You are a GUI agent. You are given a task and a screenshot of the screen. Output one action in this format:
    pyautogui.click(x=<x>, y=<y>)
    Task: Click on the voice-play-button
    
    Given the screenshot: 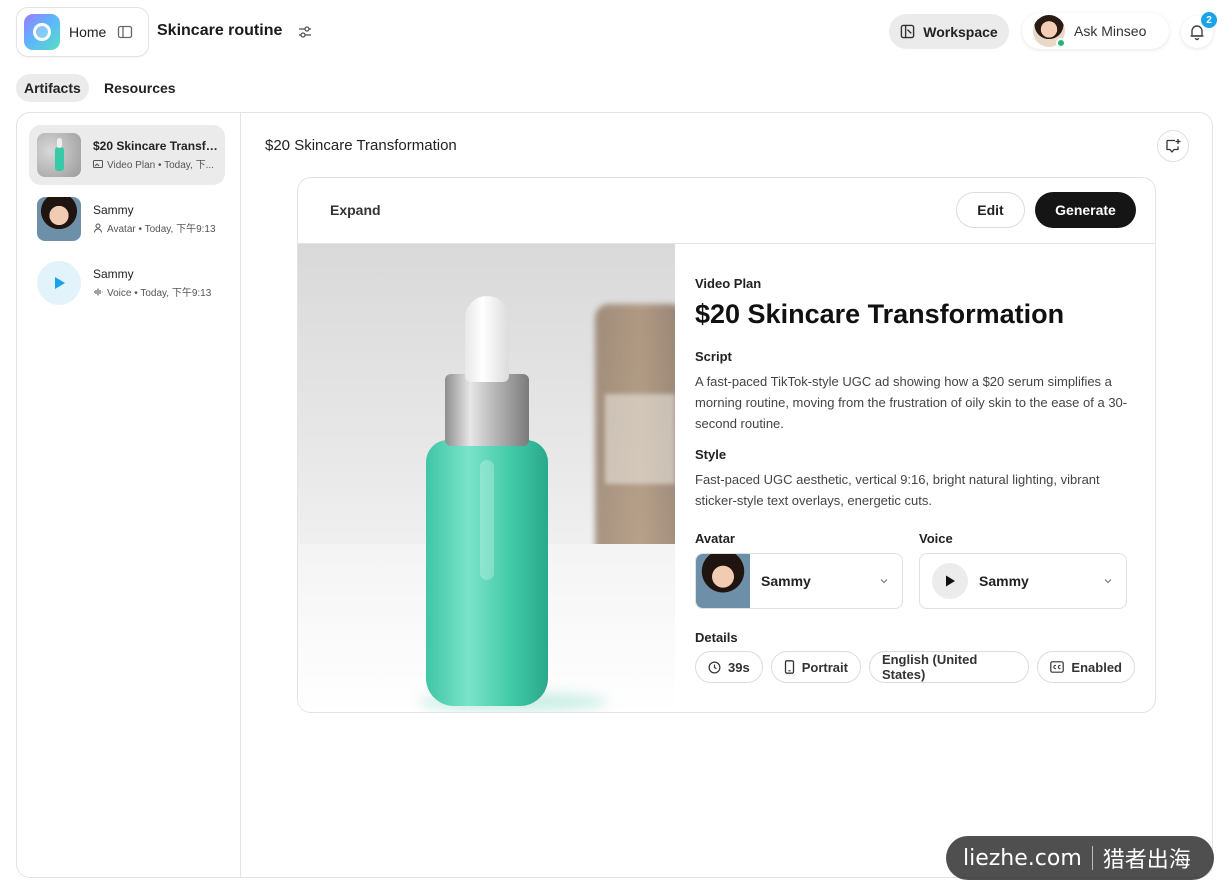 What is the action you would take?
    pyautogui.click(x=950, y=581)
    